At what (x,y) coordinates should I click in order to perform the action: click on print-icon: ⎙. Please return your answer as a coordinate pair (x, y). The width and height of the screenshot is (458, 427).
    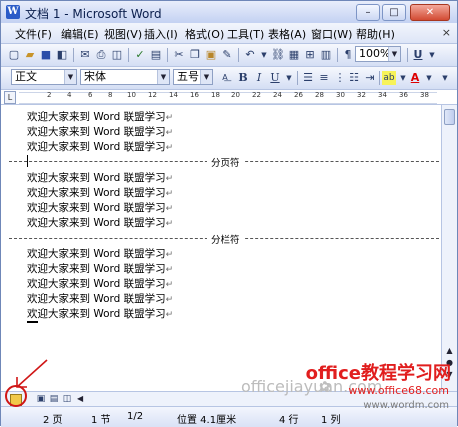
    Looking at the image, I should click on (101, 55).